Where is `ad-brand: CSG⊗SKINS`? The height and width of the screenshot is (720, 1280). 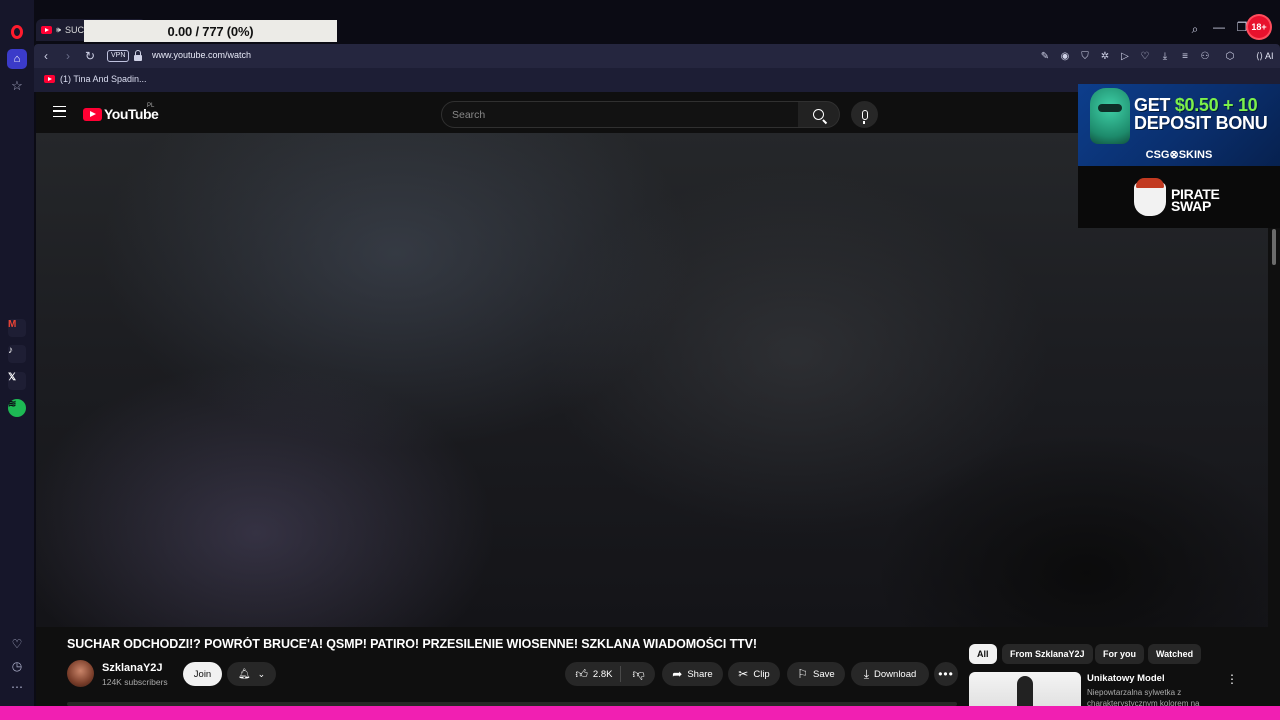 ad-brand: CSG⊗SKINS is located at coordinates (1179, 155).